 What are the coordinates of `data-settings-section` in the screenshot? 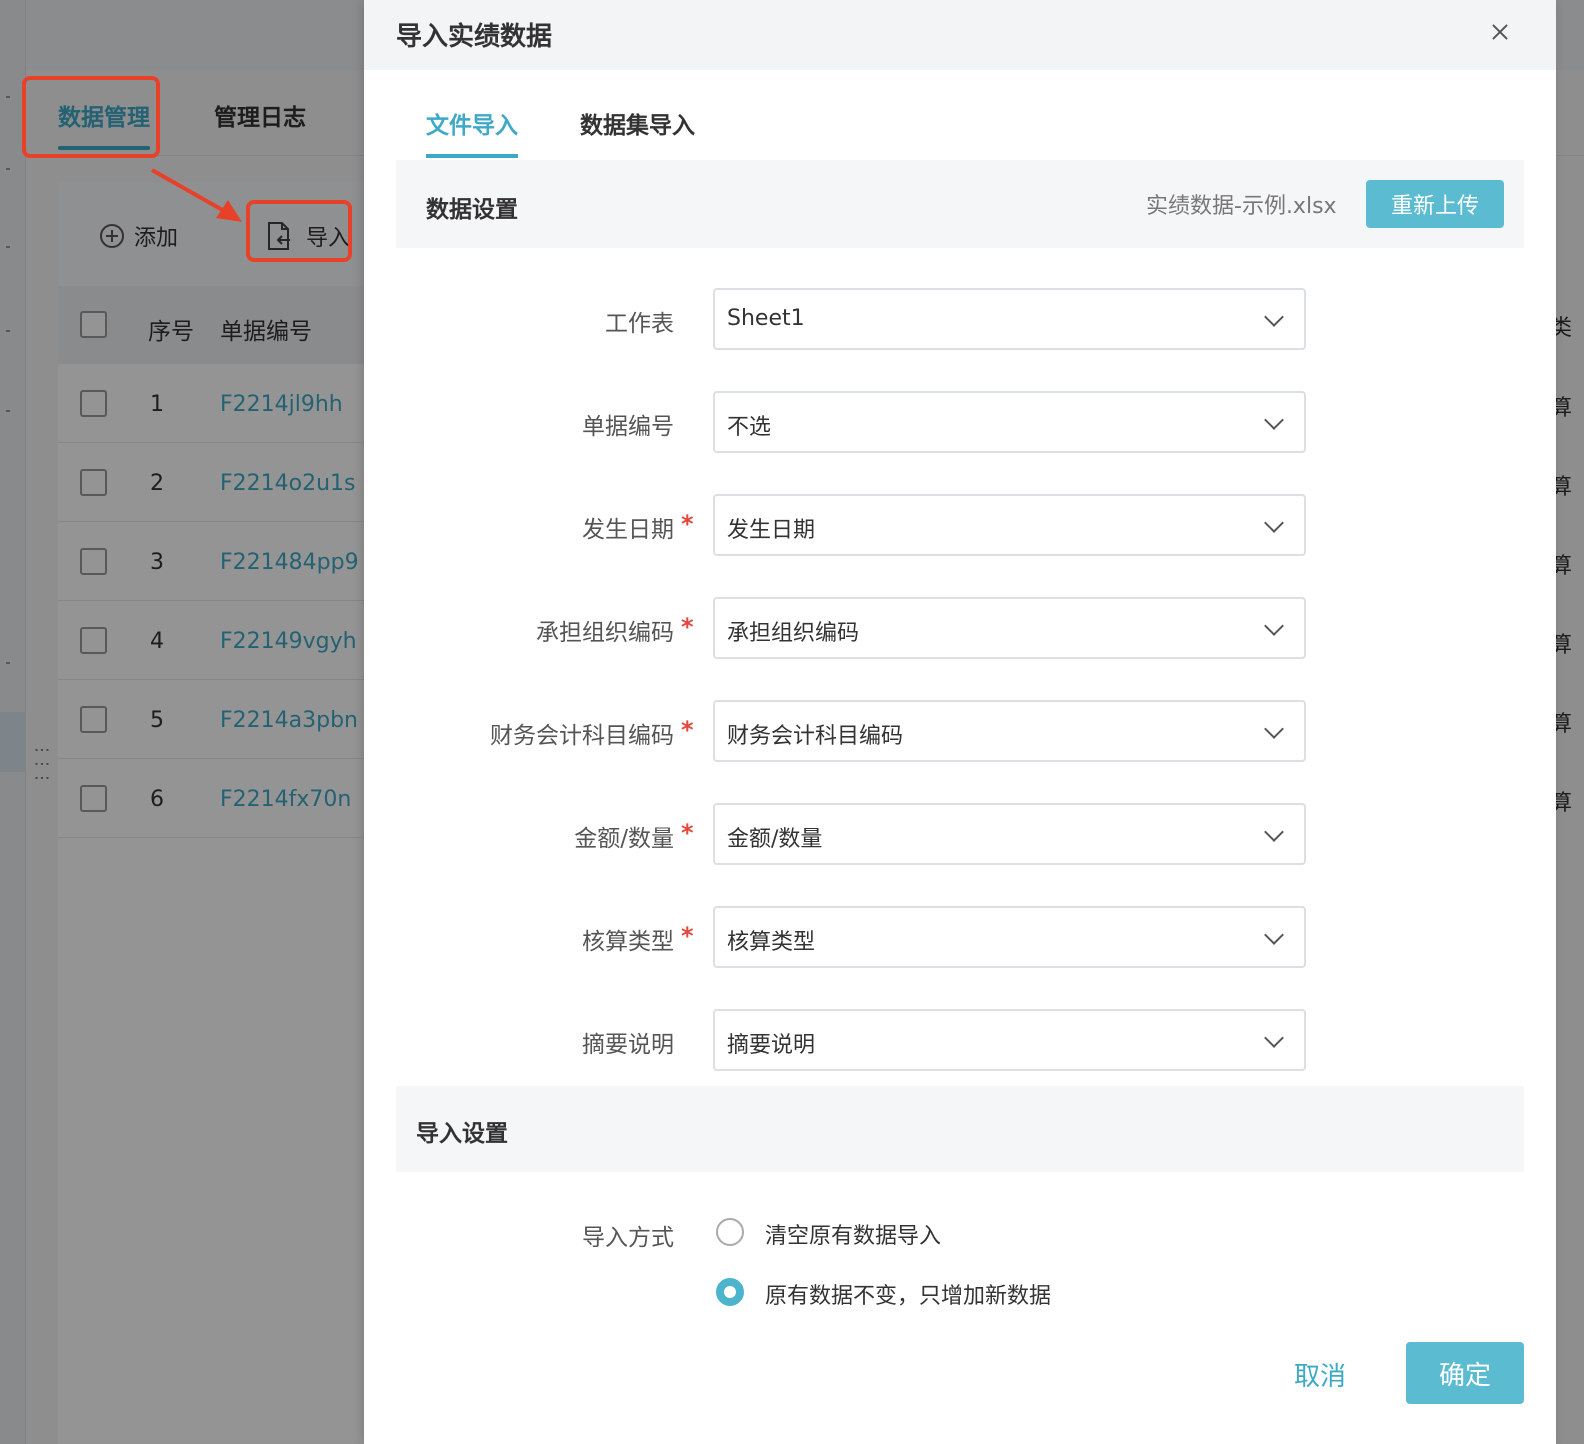 It's located at (960, 204).